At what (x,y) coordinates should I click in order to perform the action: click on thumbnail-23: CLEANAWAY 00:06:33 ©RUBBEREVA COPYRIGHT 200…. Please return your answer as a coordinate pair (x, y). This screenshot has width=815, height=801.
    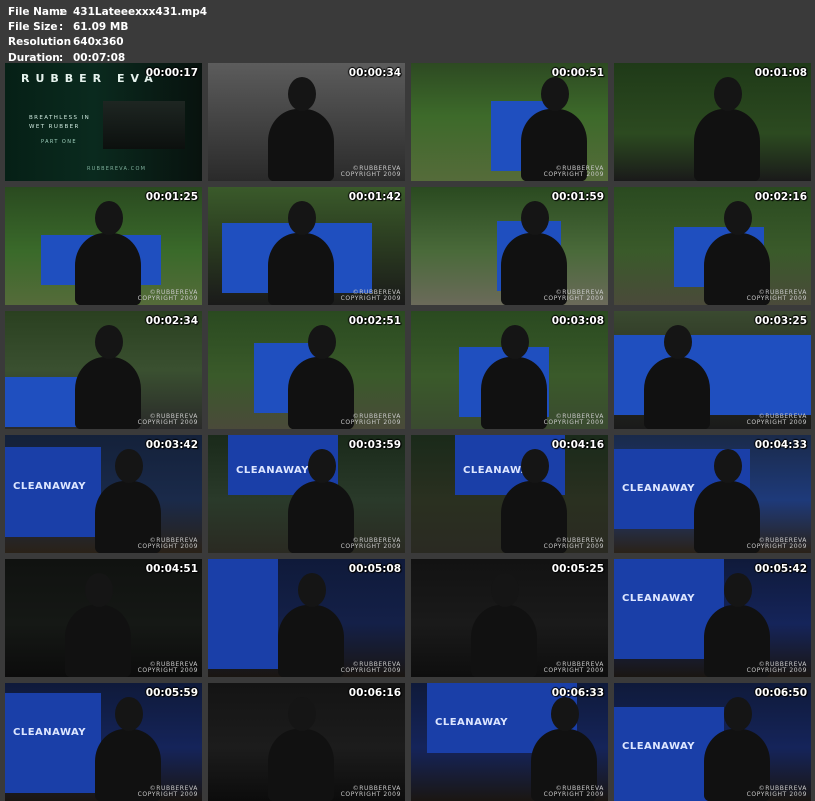
    Looking at the image, I should click on (509, 742).